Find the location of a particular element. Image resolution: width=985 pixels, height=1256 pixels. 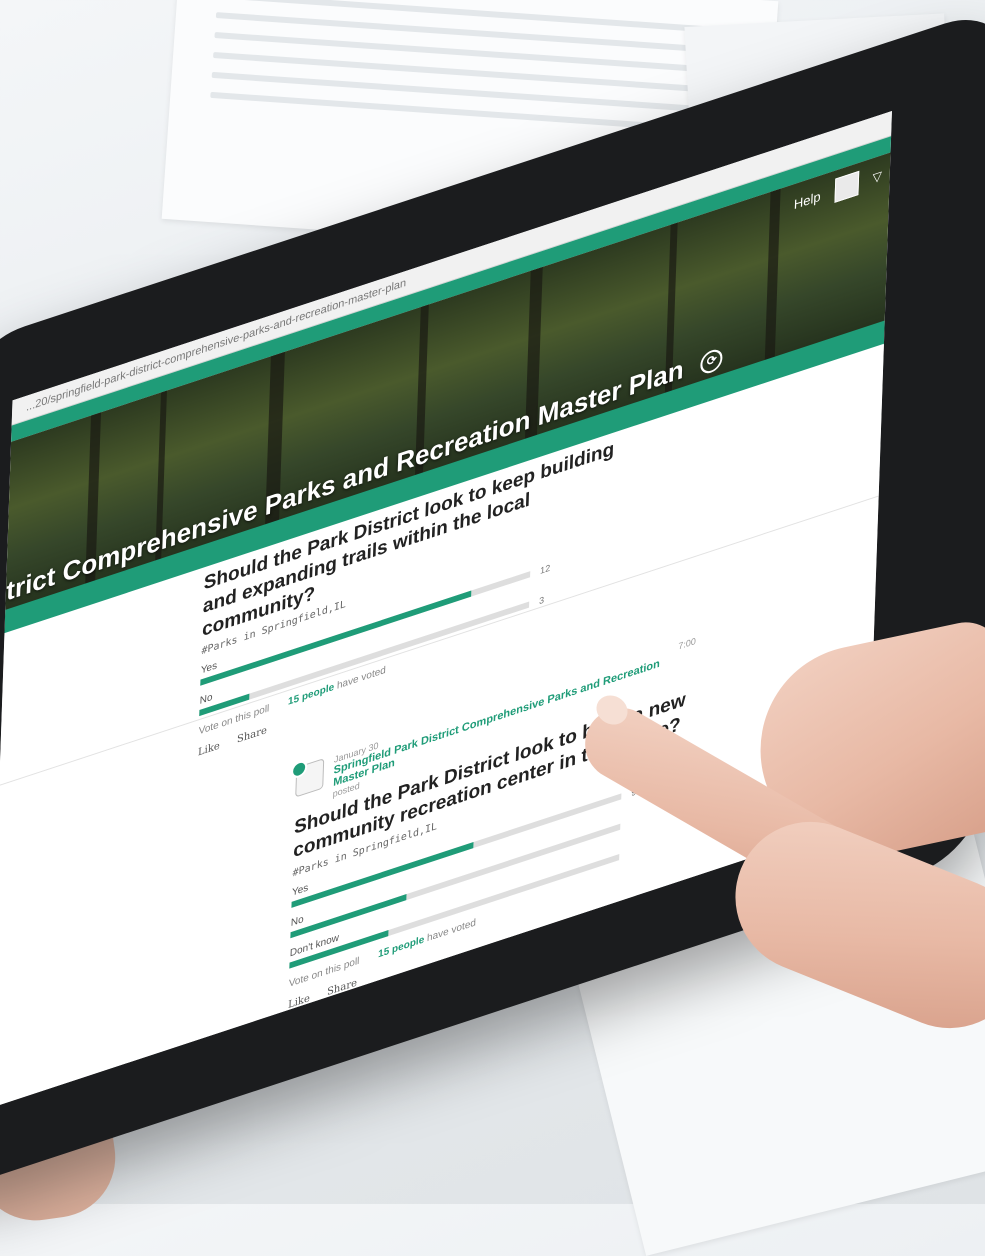

group-avatar is located at coordinates (310, 778).